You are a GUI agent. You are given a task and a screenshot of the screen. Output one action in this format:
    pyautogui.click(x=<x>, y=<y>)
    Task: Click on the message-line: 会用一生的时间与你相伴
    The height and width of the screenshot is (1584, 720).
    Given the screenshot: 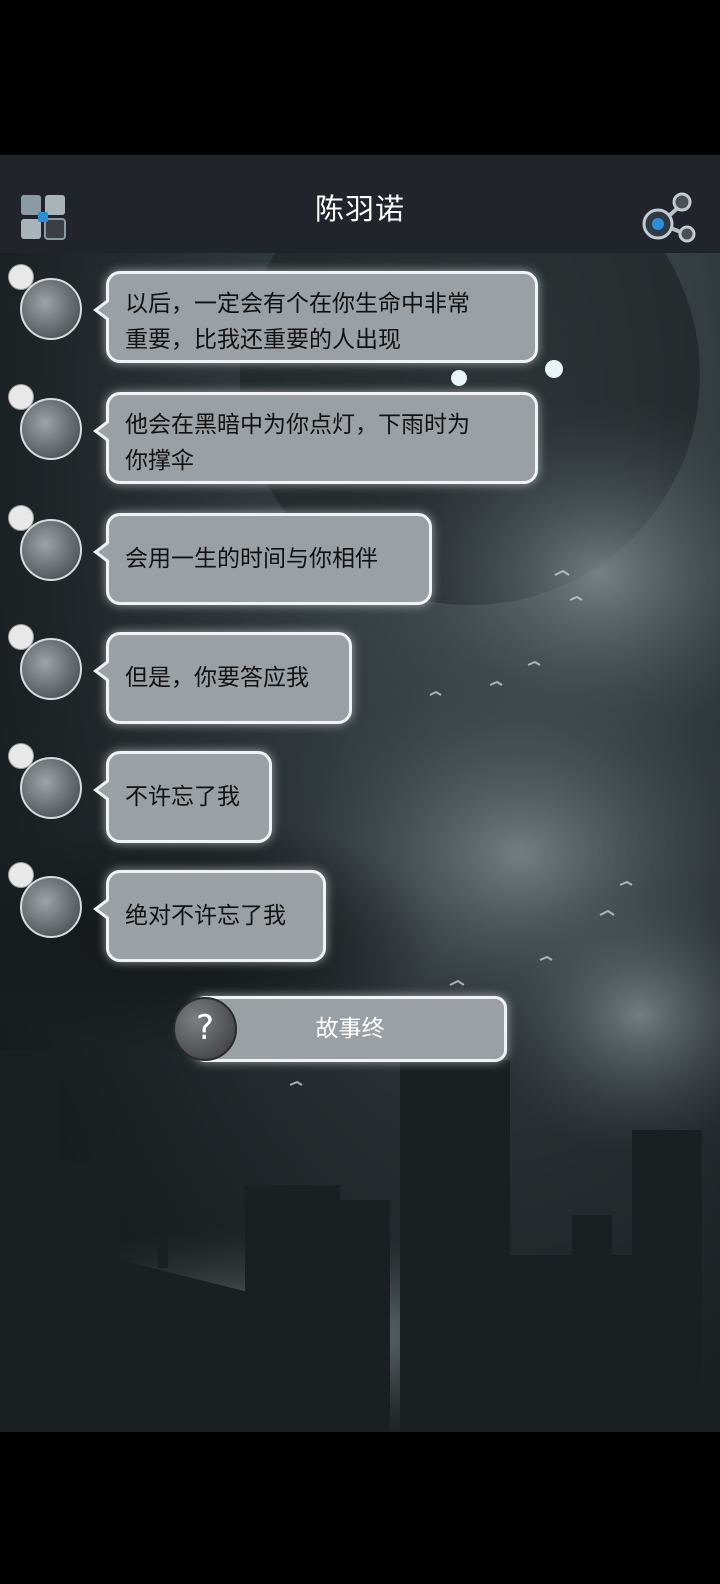 What is the action you would take?
    pyautogui.click(x=251, y=559)
    